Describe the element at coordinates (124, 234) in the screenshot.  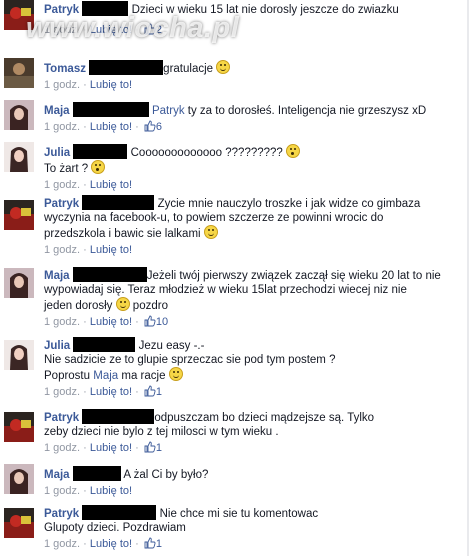
I see `comment-text: przedszkola i bawic sie lalkami` at that location.